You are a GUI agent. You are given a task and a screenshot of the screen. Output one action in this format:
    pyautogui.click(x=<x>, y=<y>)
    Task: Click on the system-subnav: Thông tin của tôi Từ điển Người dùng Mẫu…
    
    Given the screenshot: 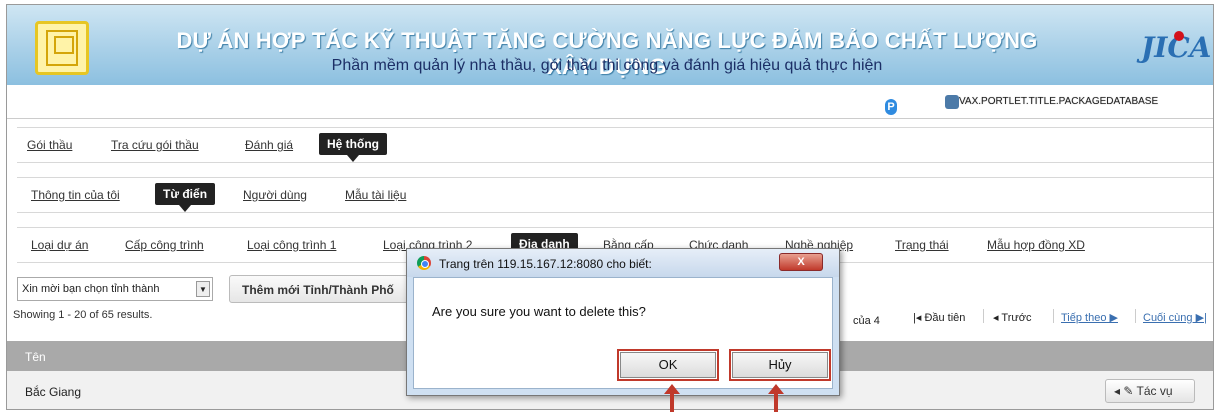 What is the action you would take?
    pyautogui.click(x=615, y=195)
    